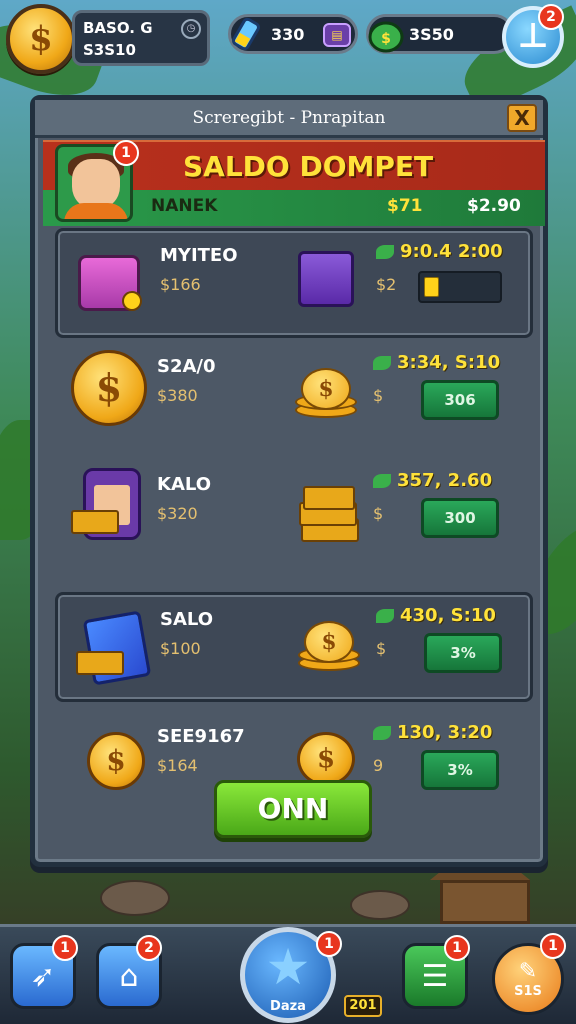 This screenshot has width=576, height=1024. What do you see at coordinates (445, 480) in the screenshot?
I see `item-reward-value: 357, 2.60` at bounding box center [445, 480].